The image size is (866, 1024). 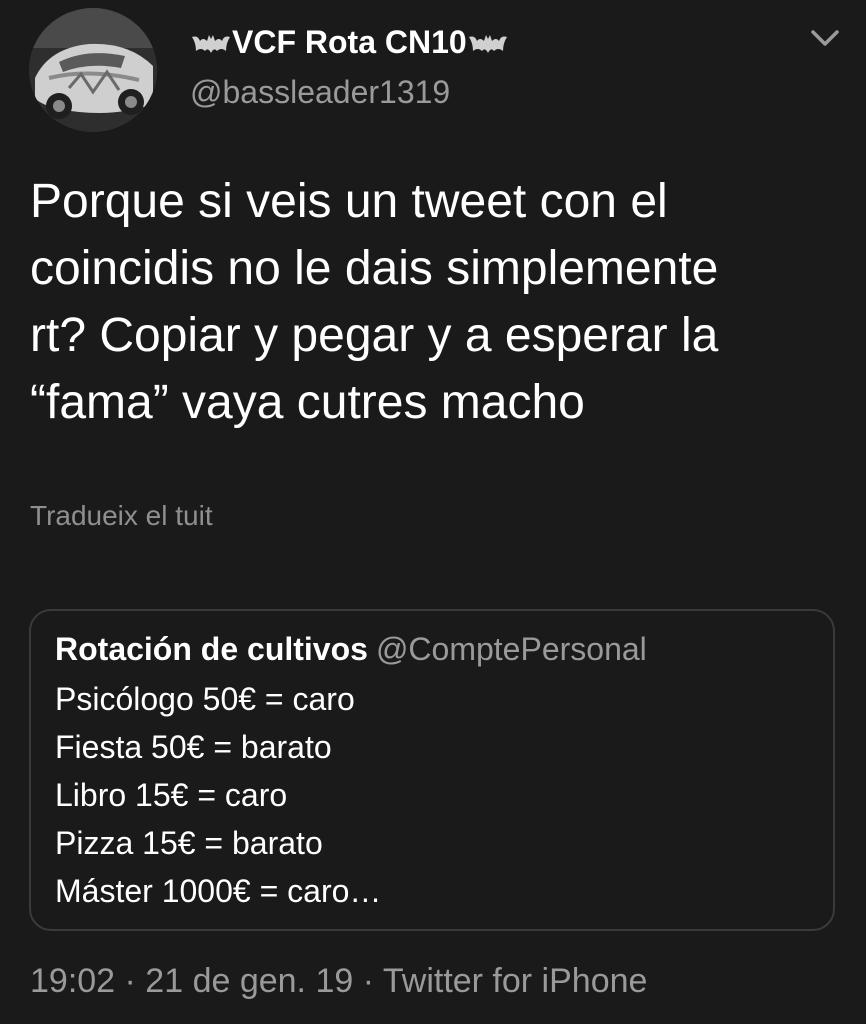 I want to click on display-name-text: VCF Rota CN10, so click(x=349, y=42).